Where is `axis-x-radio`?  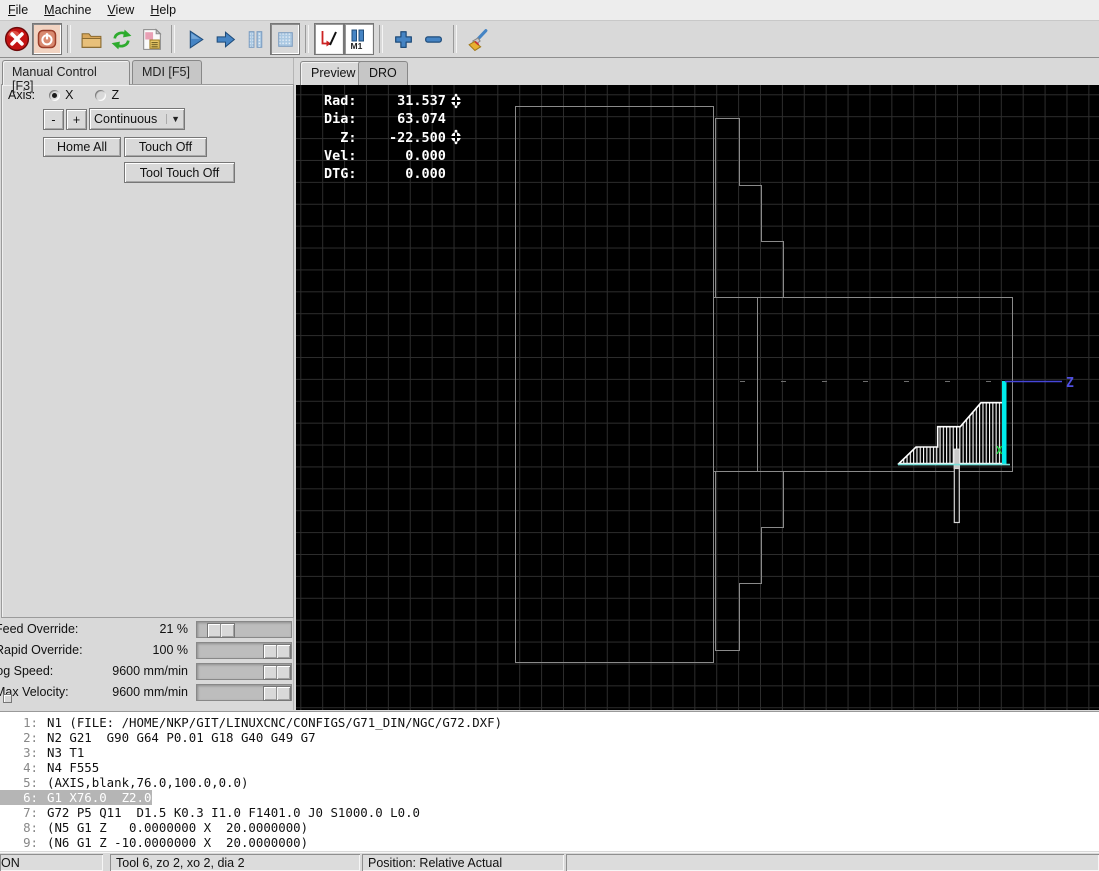 axis-x-radio is located at coordinates (55, 95).